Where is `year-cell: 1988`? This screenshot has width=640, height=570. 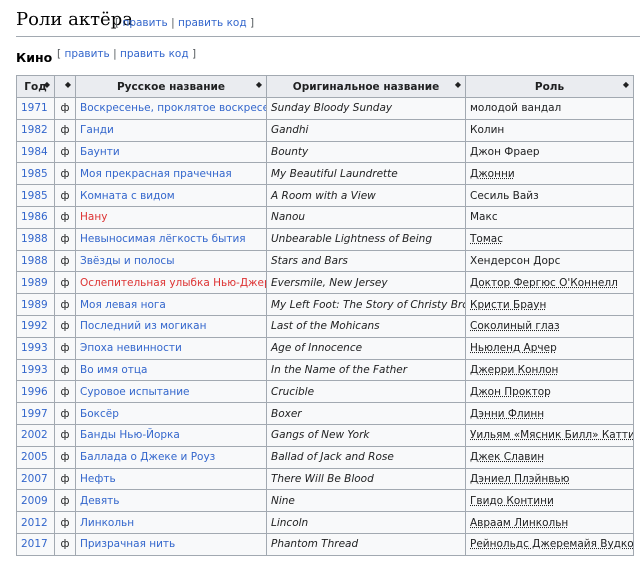
year-cell: 1988 is located at coordinates (35, 239).